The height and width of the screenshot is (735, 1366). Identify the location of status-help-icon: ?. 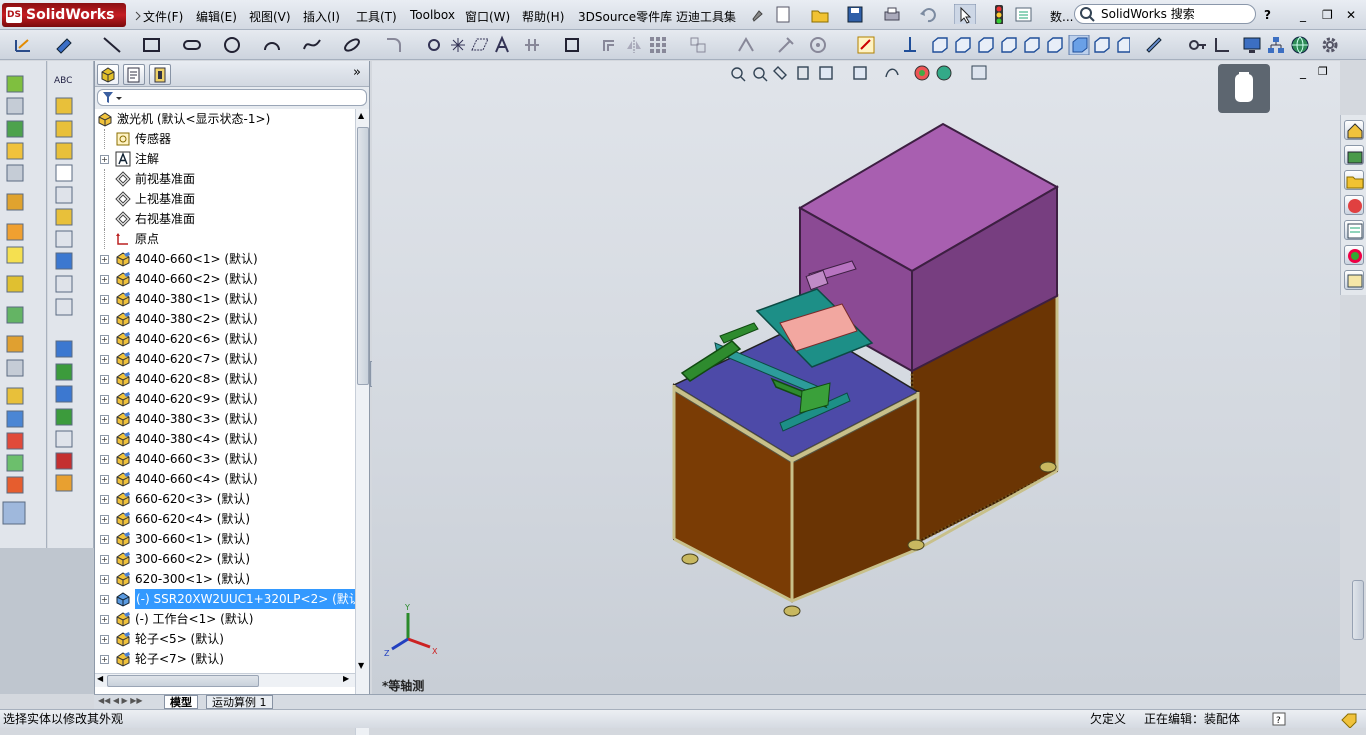
(1279, 719).